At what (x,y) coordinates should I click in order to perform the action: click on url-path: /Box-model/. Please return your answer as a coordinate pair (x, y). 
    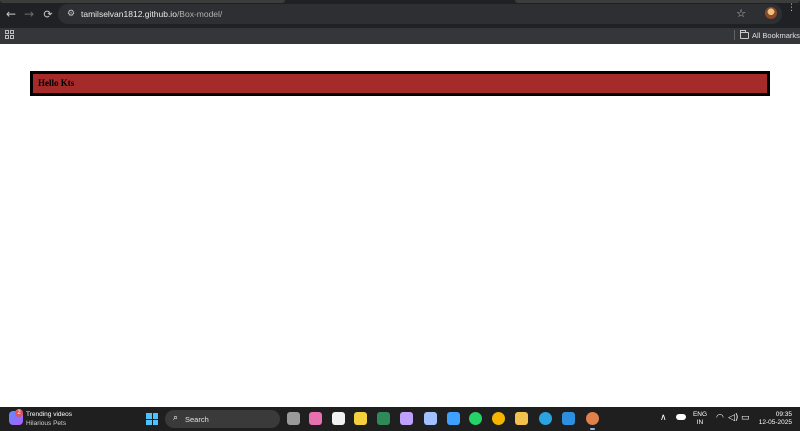
    Looking at the image, I should click on (199, 14).